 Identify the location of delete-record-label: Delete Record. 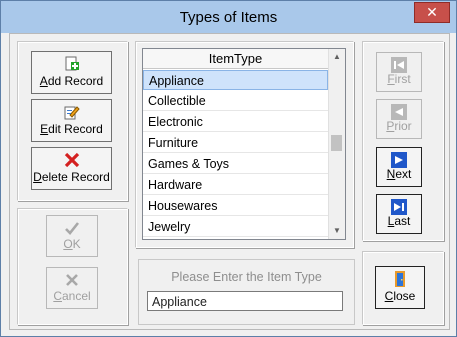
(71, 177).